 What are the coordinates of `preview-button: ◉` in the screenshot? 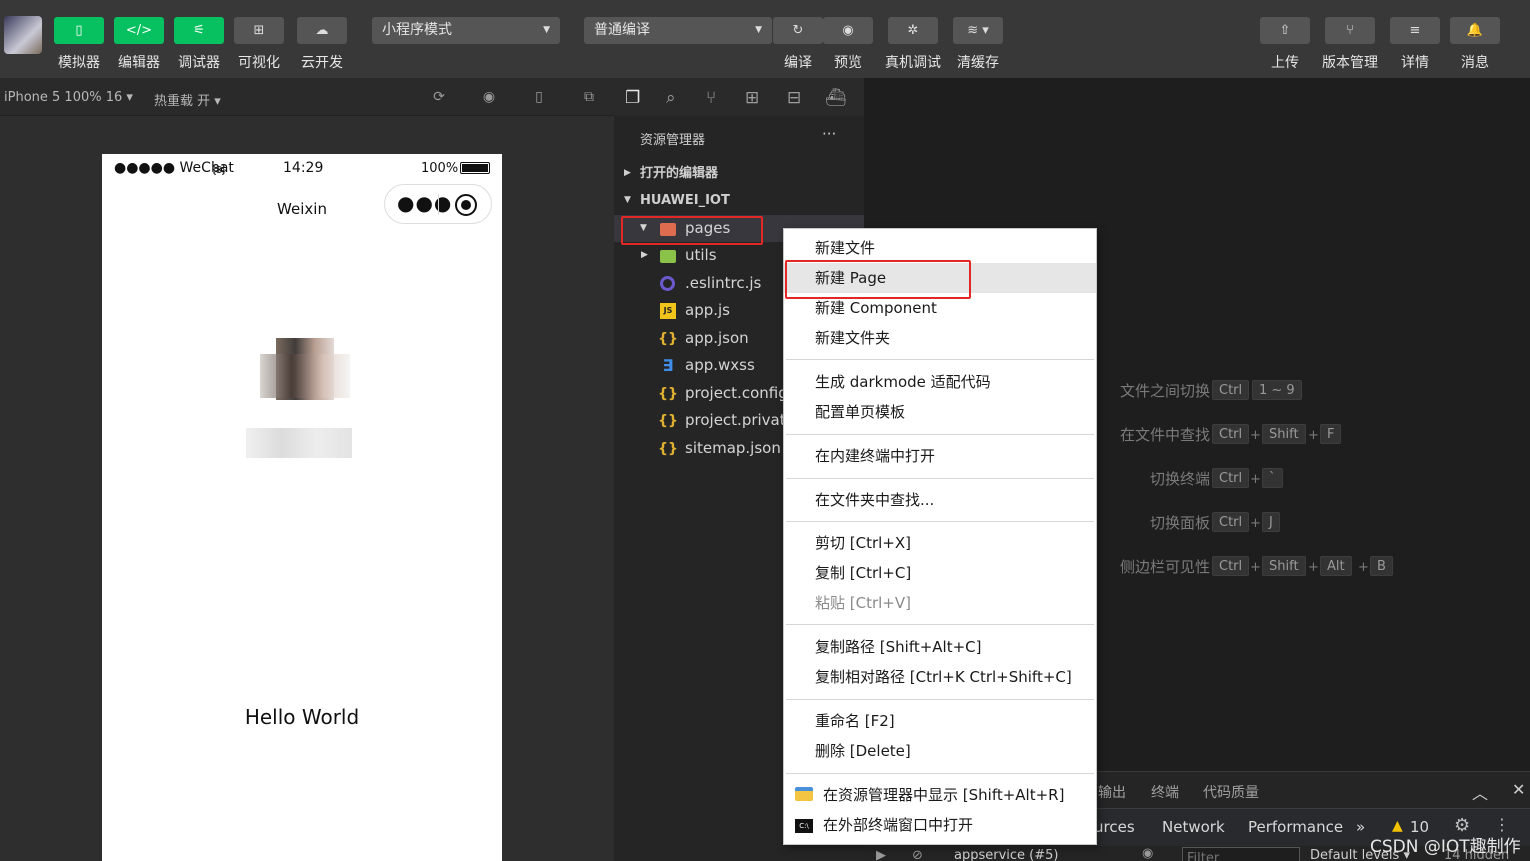 It's located at (848, 30).